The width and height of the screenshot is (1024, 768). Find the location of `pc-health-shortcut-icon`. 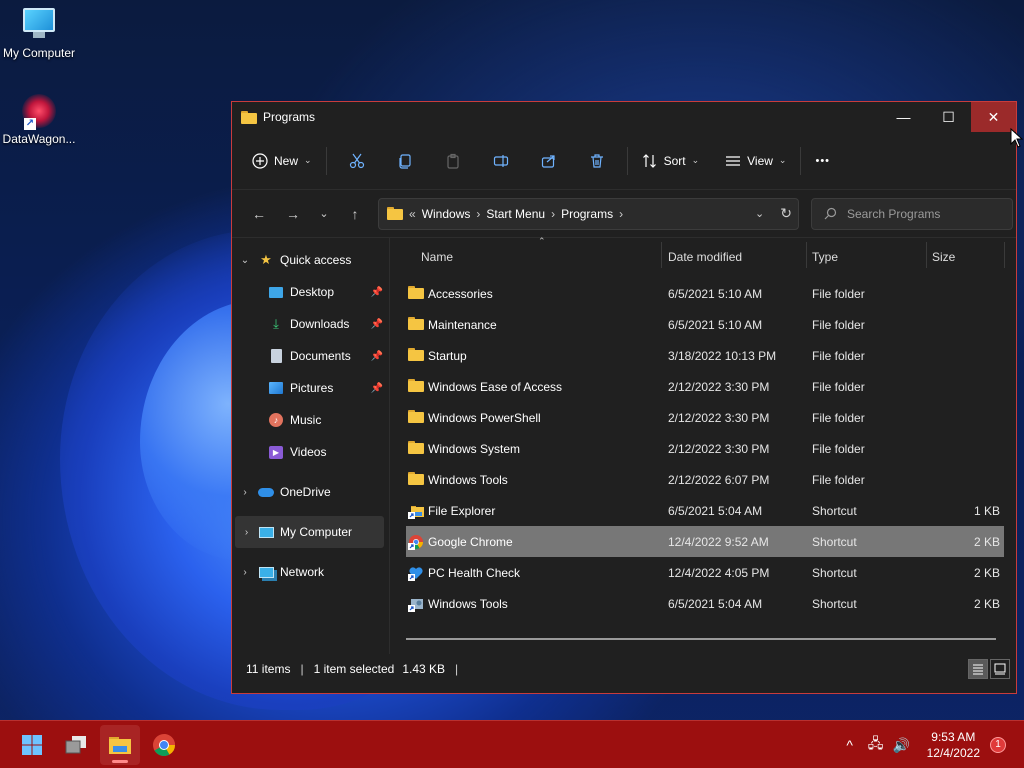

pc-health-shortcut-icon is located at coordinates (416, 573).